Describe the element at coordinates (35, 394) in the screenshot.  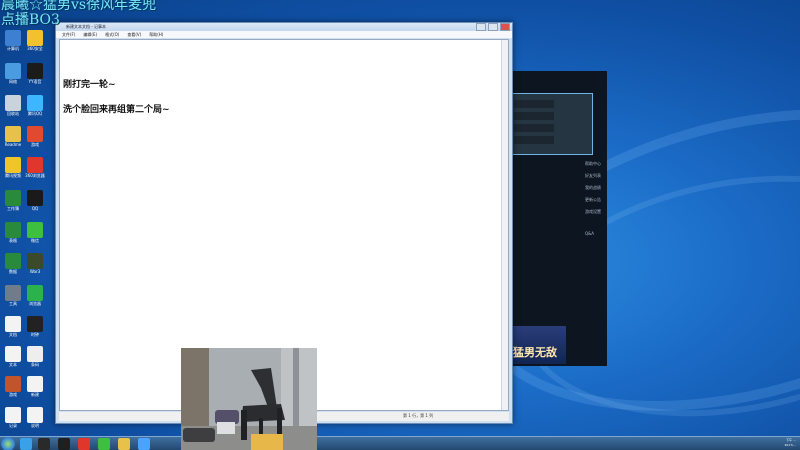
I see `desktop-icon-label: 新建` at that location.